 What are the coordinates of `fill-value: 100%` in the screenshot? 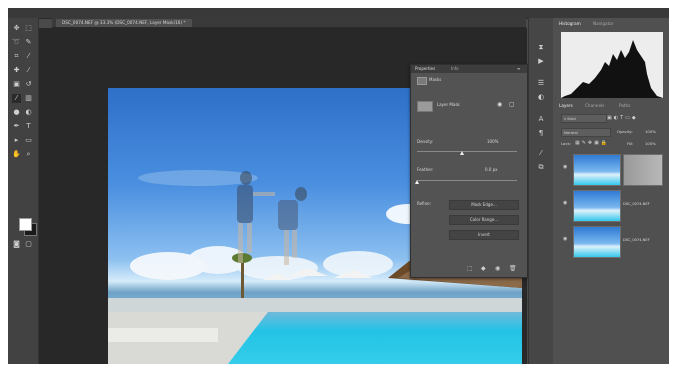 It's located at (650, 144).